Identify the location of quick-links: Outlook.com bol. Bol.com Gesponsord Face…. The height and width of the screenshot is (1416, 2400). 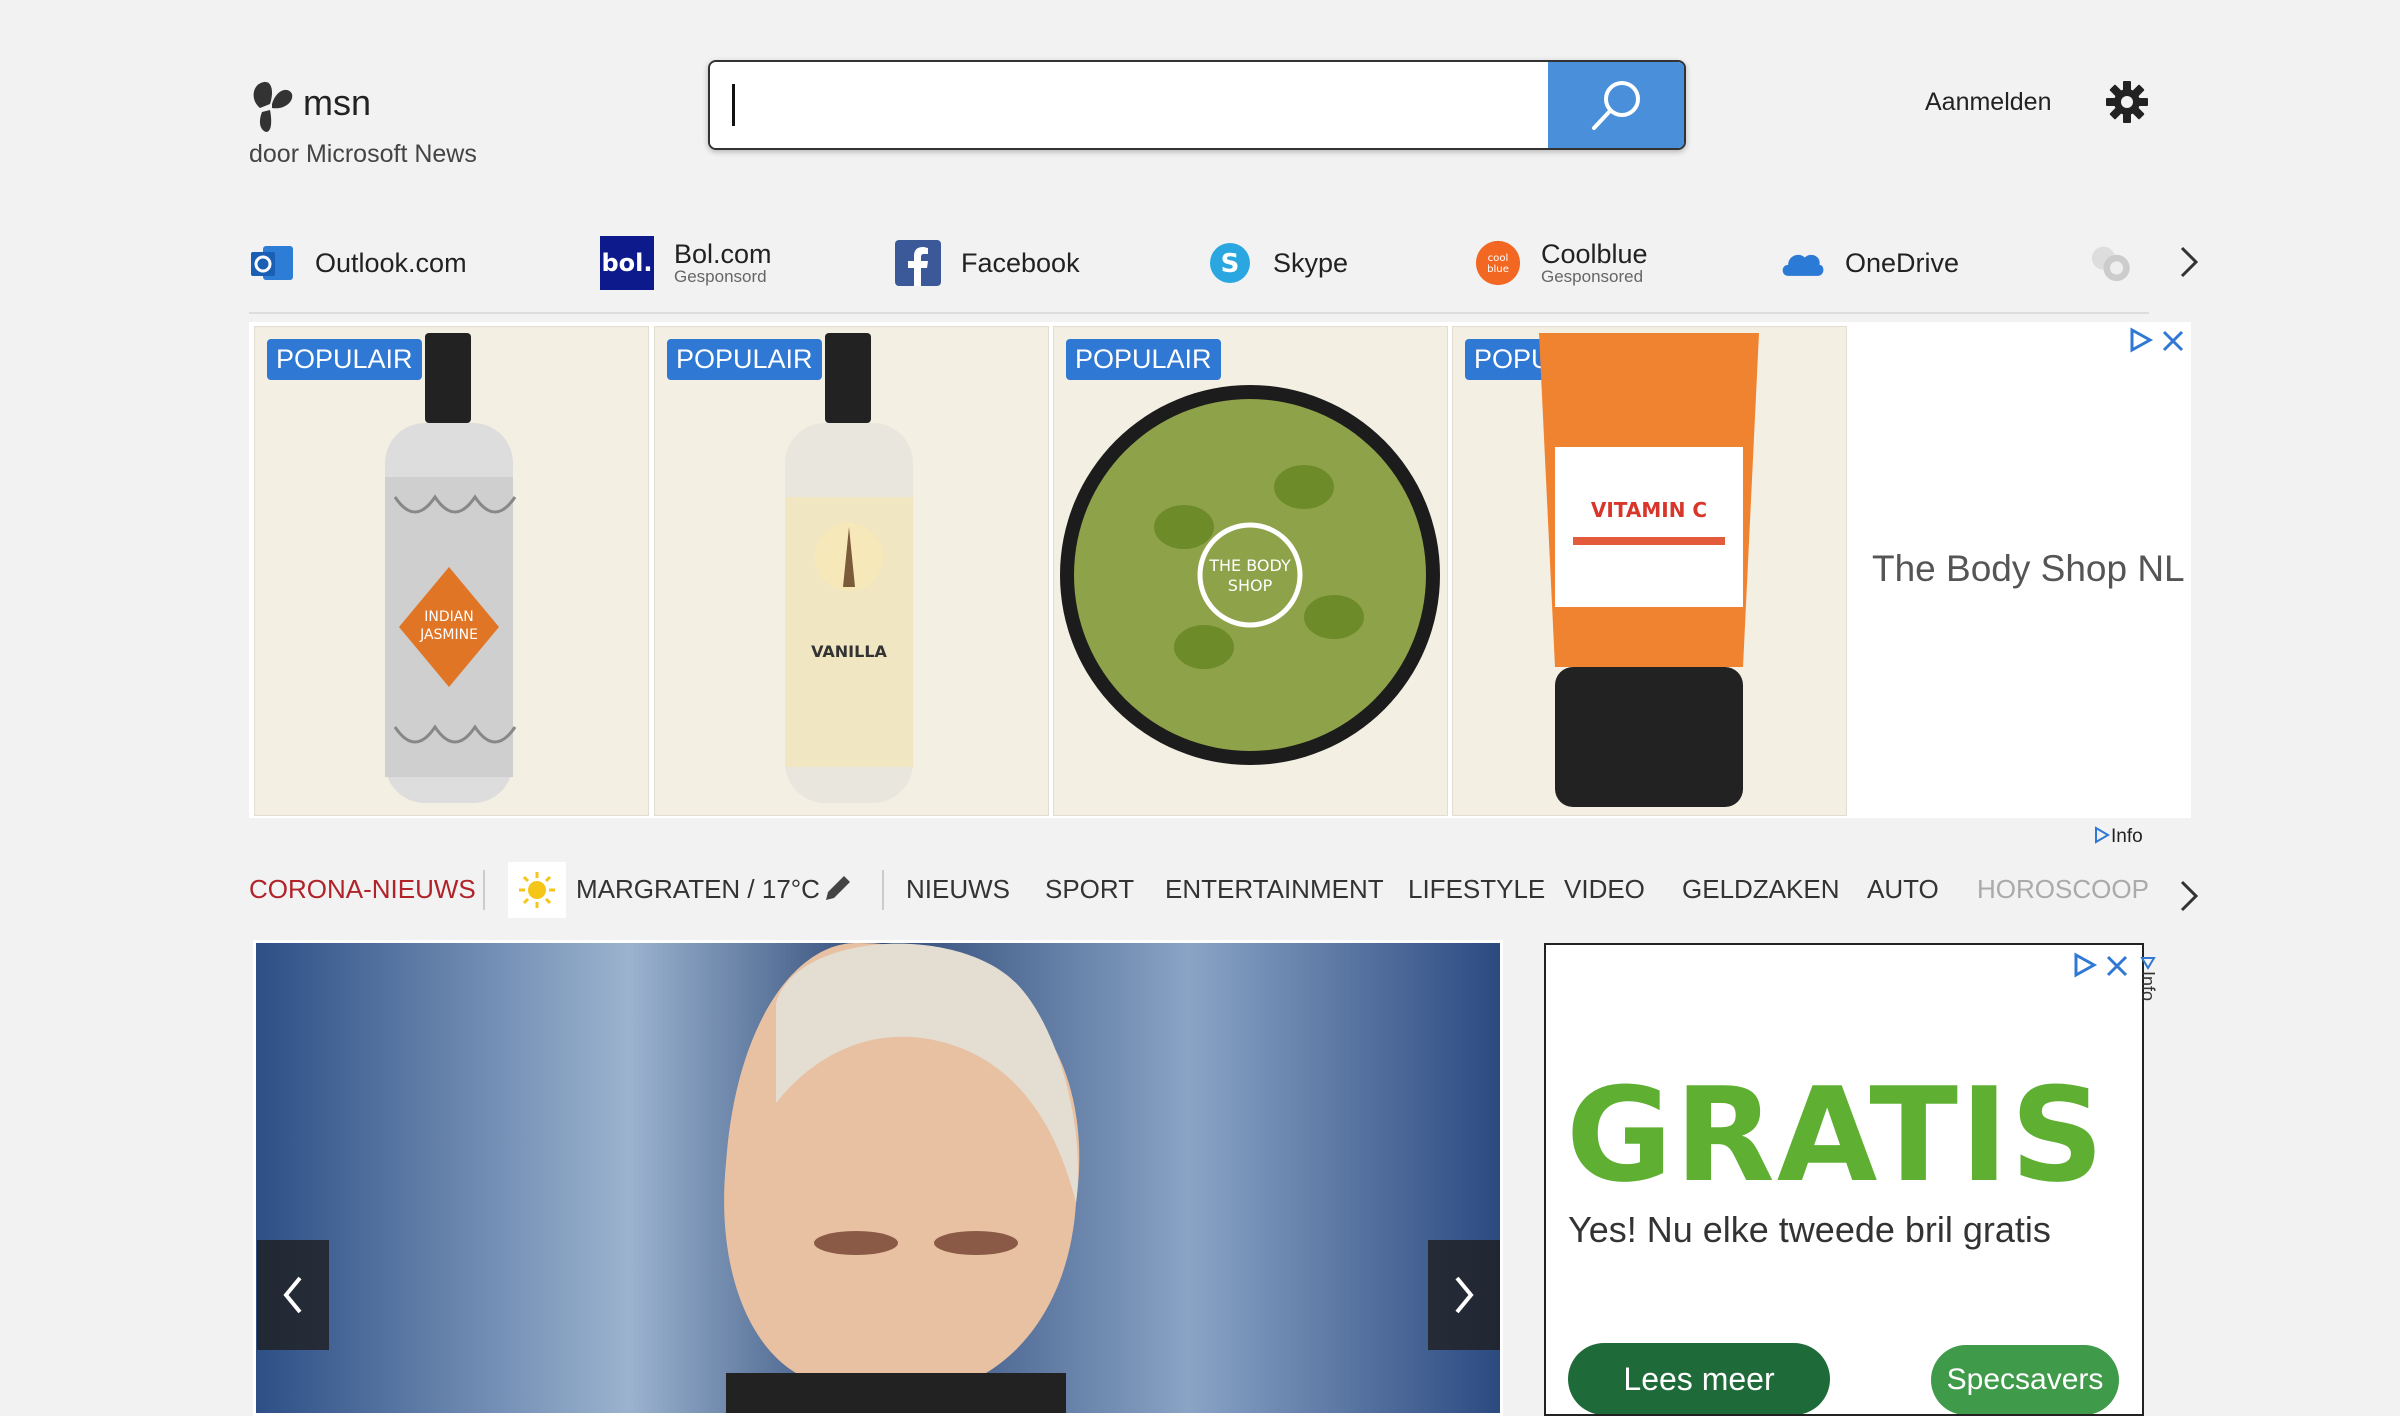
(1224, 263).